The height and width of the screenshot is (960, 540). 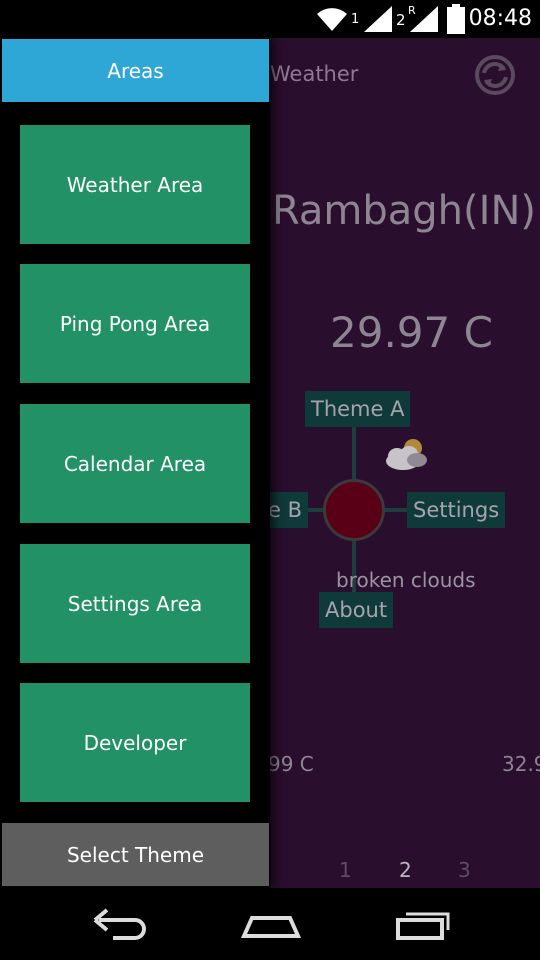 I want to click on status-bar: 1 2 R 08:48, so click(x=270, y=19).